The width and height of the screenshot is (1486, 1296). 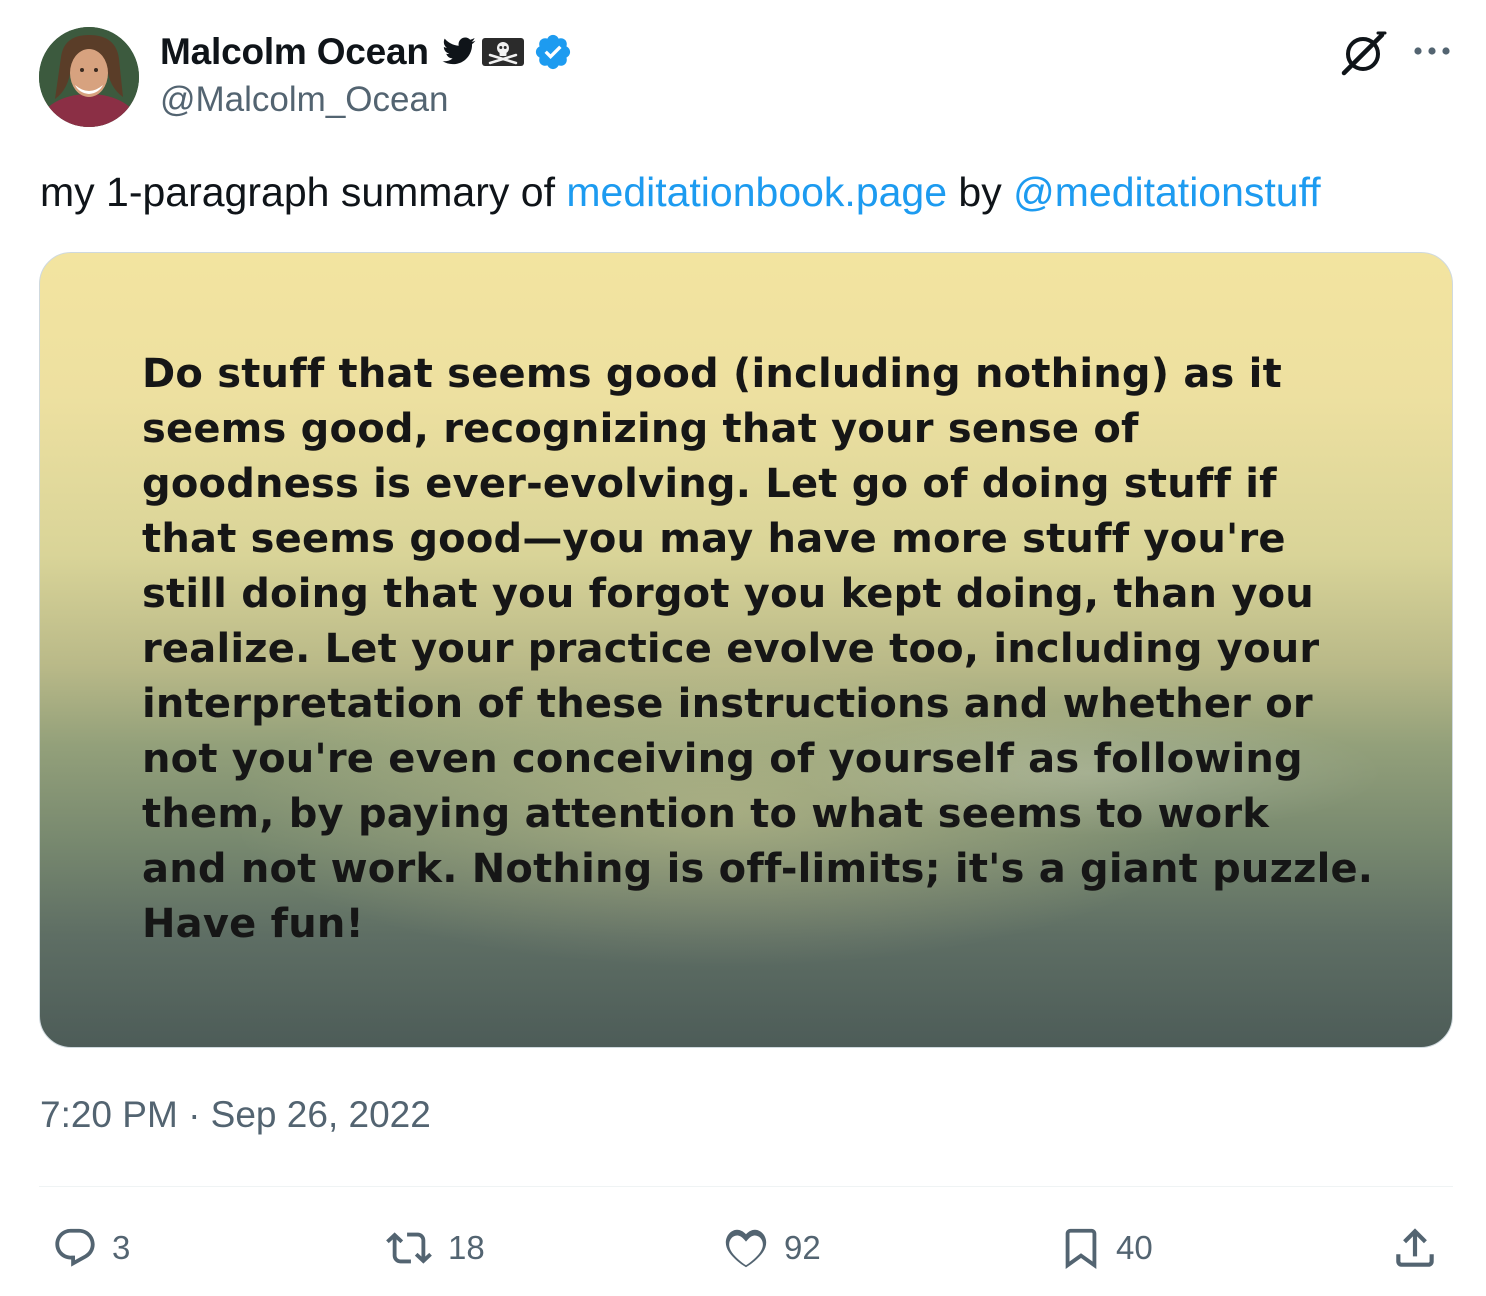 What do you see at coordinates (502, 52) in the screenshot?
I see `pirate-flag-icon` at bounding box center [502, 52].